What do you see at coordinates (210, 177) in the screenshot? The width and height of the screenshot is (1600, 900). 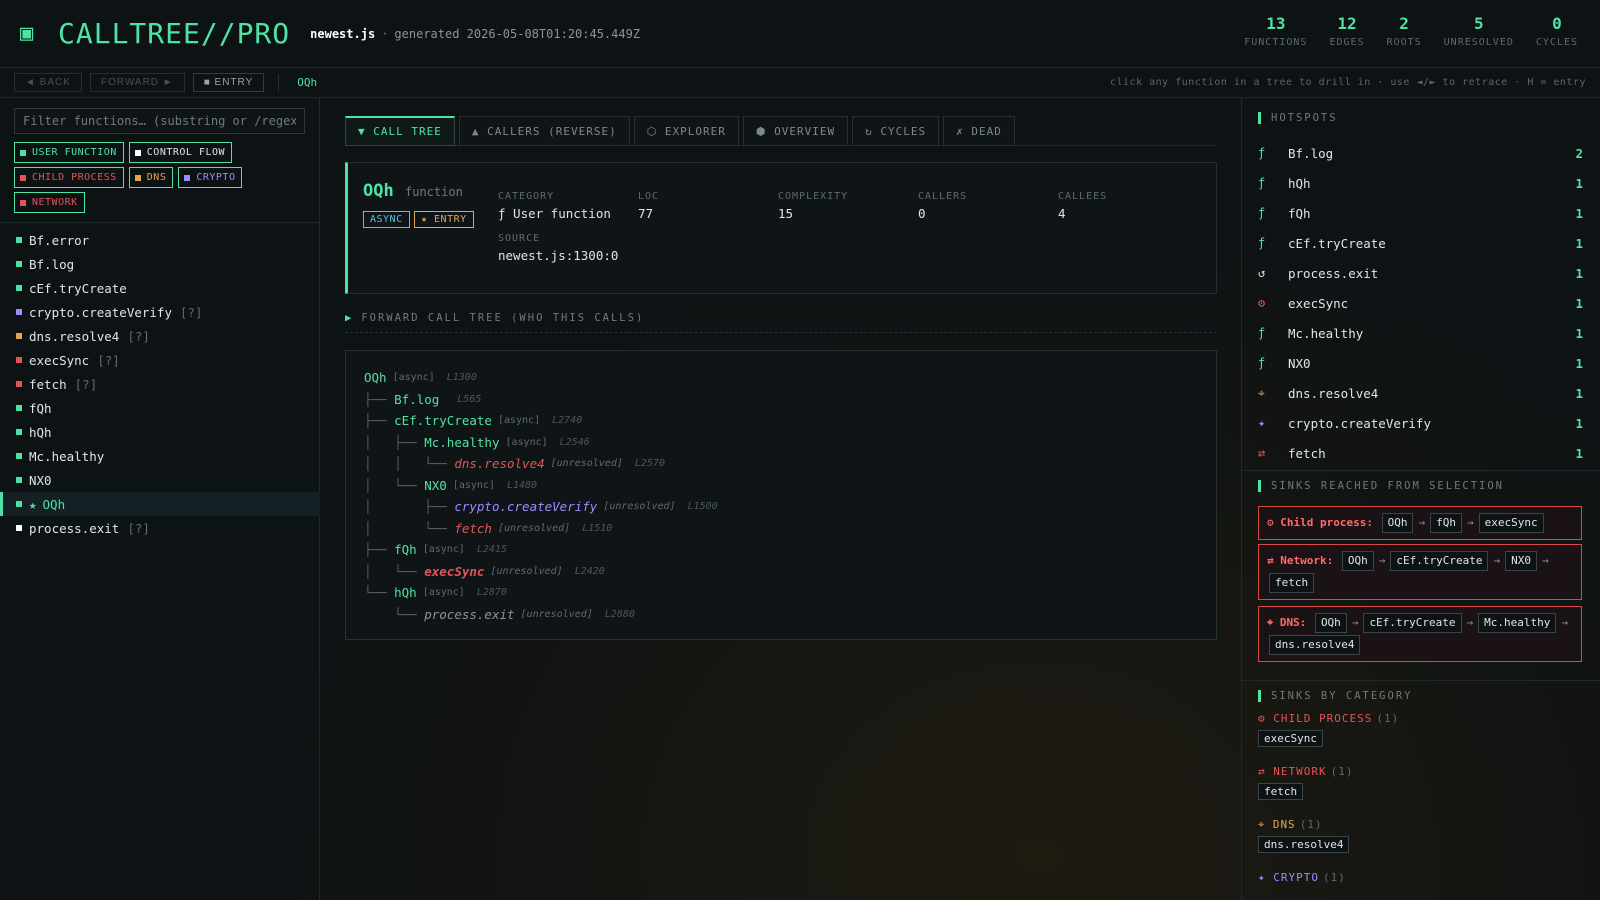 I see `chip-crypto: CRYPTO` at bounding box center [210, 177].